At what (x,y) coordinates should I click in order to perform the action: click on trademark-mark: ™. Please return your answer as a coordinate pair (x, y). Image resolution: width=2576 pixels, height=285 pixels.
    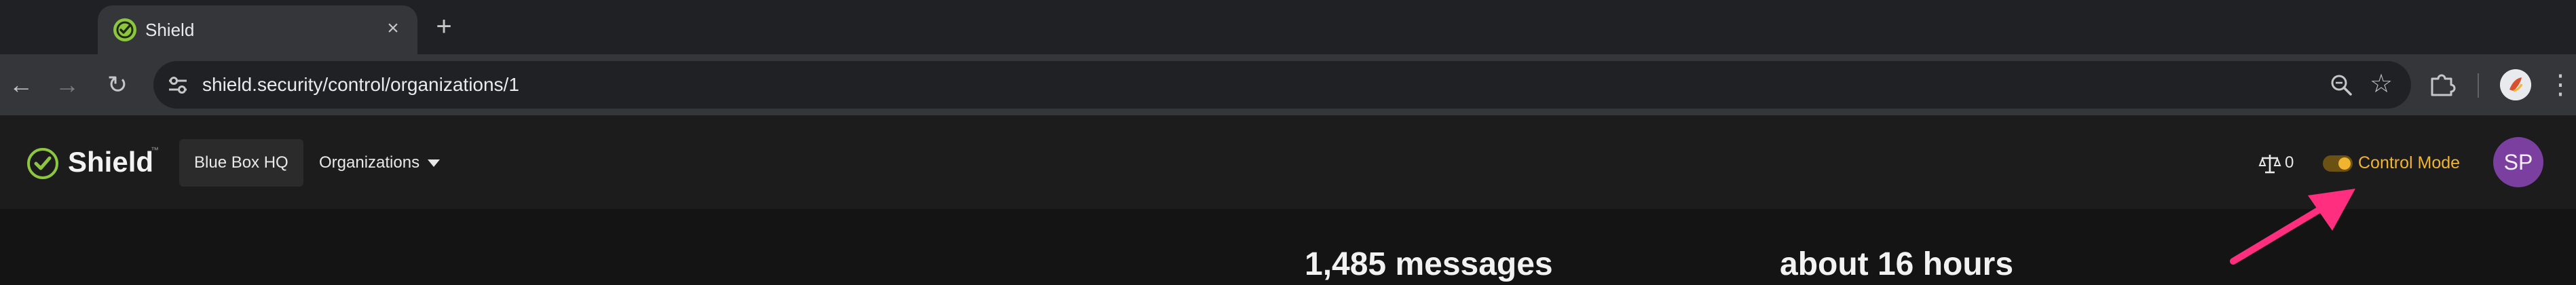
    Looking at the image, I should click on (155, 150).